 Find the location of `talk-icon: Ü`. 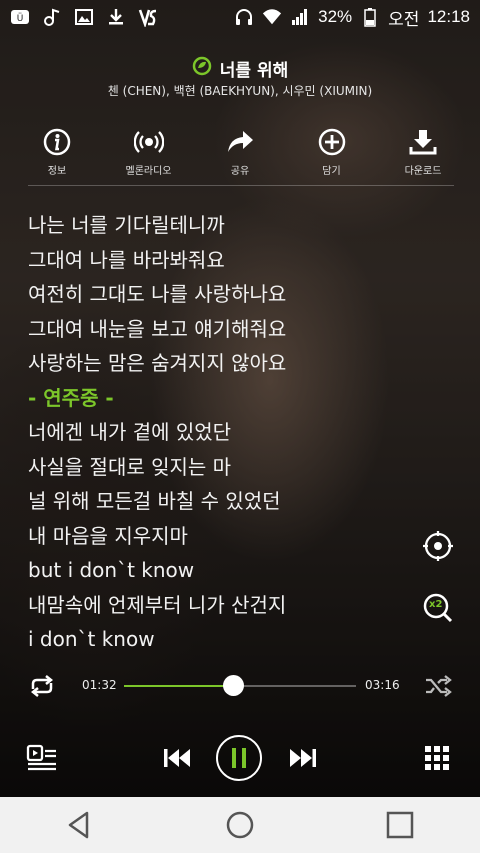

talk-icon: Ü is located at coordinates (20, 17).